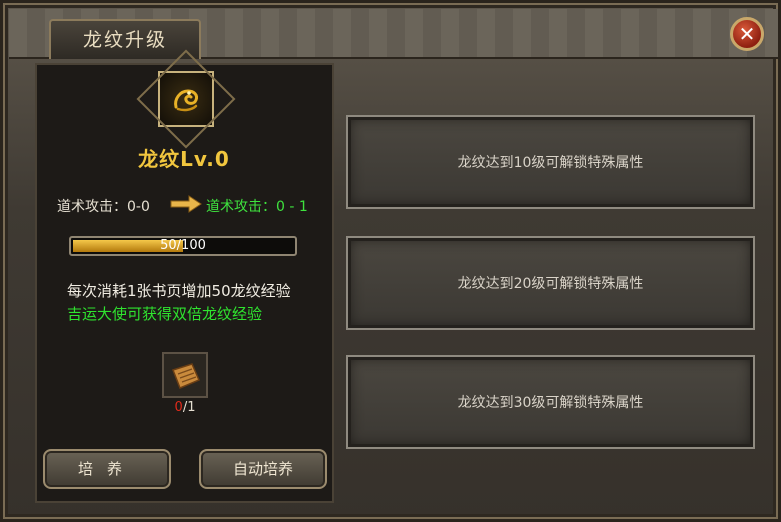 This screenshot has width=781, height=522. I want to click on dragon-emblem-frame, so click(186, 99).